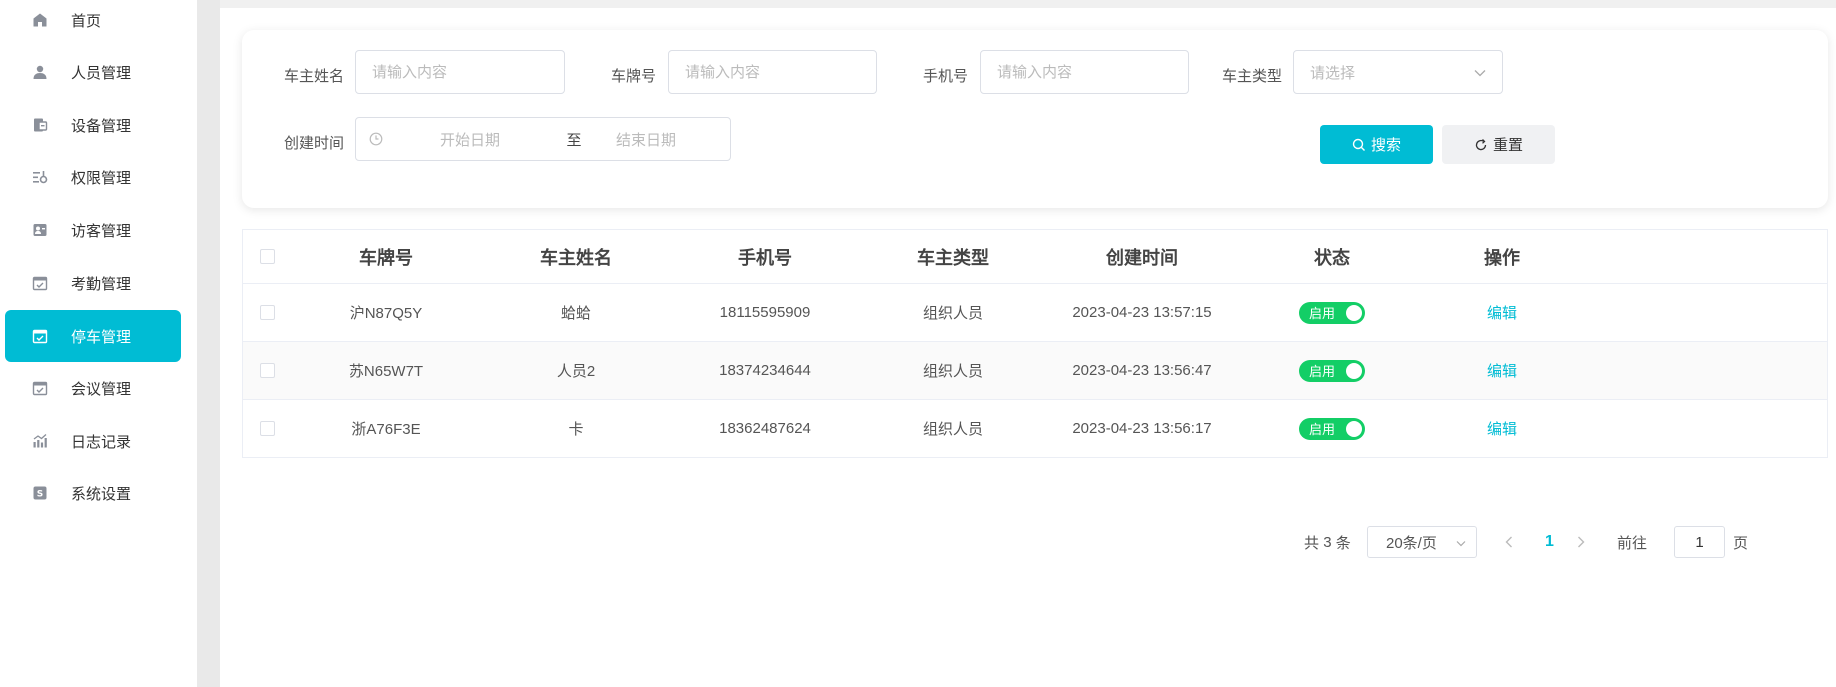  Describe the element at coordinates (1422, 542) in the screenshot. I see `page-size-select: 20条/页` at that location.